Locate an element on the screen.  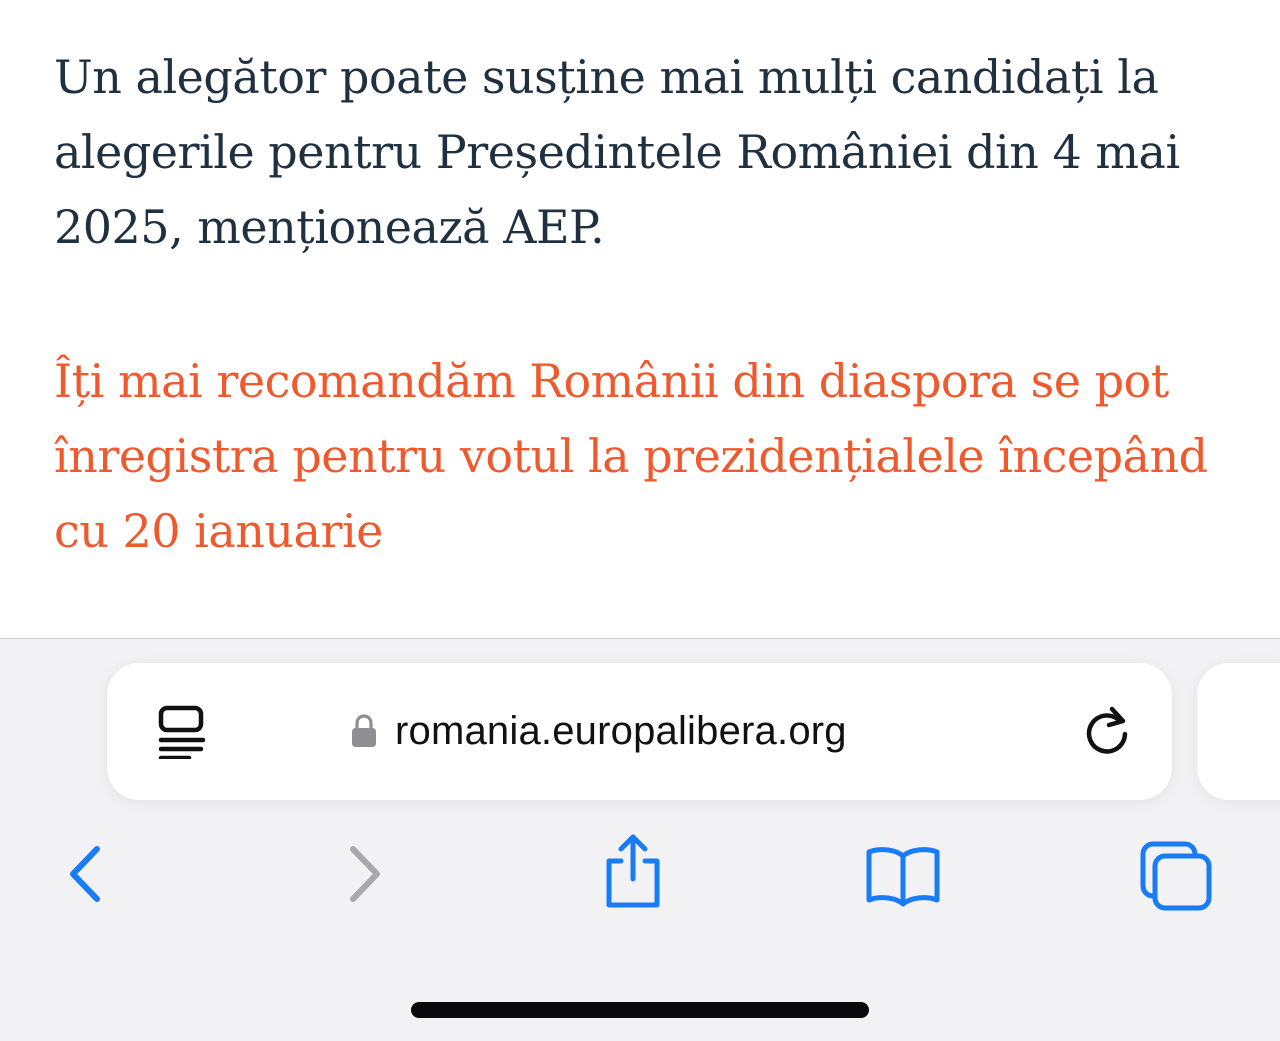
reader-mode-icon is located at coordinates (183, 732).